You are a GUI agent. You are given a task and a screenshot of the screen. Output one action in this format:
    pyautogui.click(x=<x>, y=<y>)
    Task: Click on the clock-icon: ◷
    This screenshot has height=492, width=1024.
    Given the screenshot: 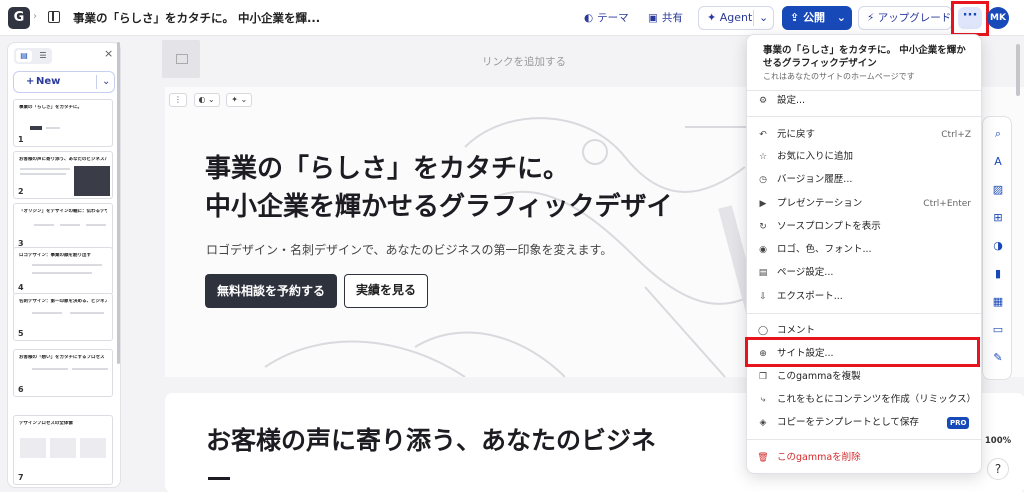 What is the action you would take?
    pyautogui.click(x=763, y=180)
    